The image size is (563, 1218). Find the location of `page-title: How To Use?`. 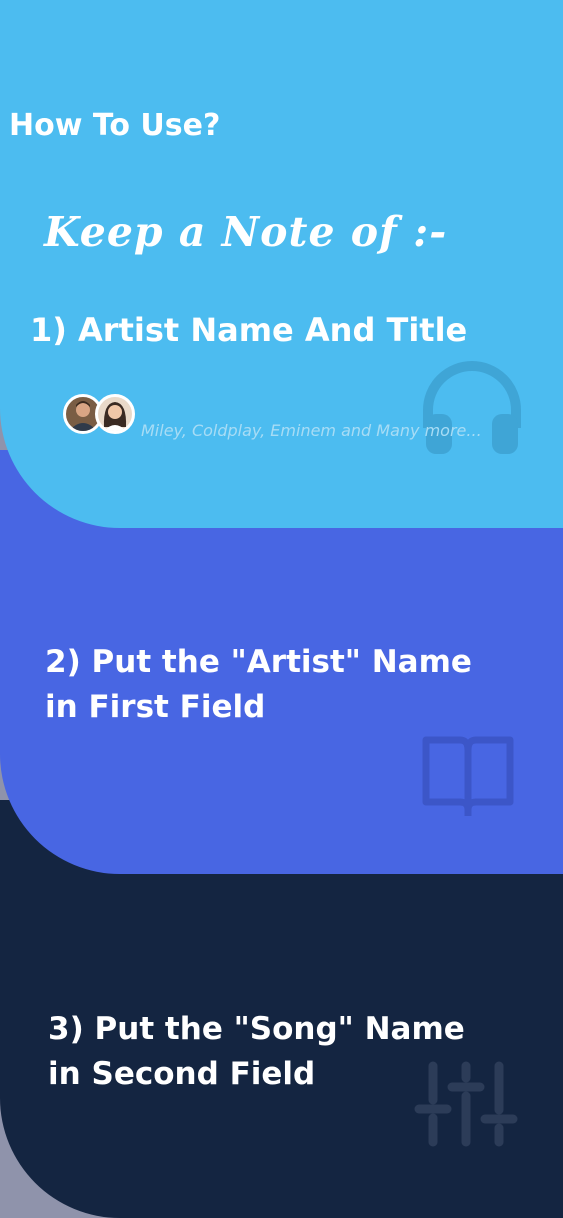

page-title: How To Use? is located at coordinates (115, 125).